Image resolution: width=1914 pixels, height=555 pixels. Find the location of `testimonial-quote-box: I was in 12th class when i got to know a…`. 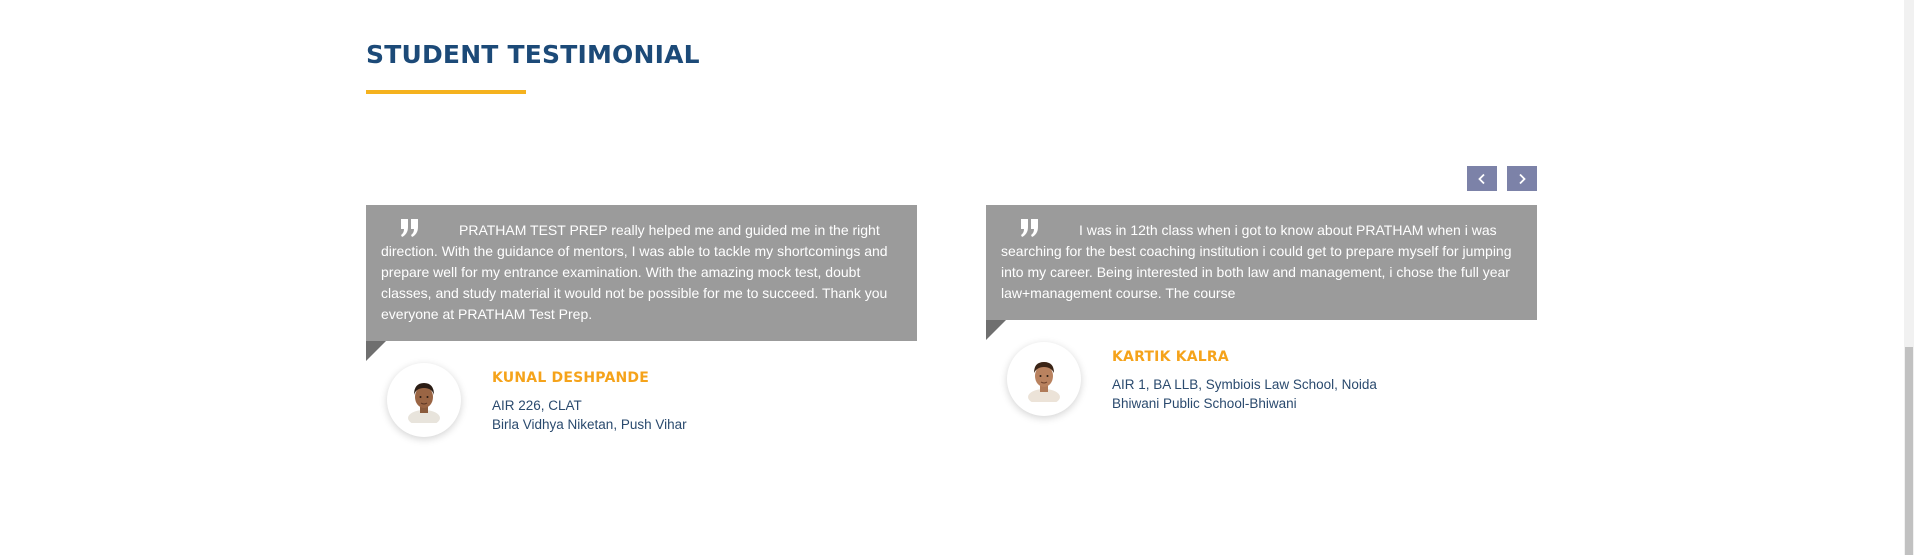

testimonial-quote-box: I was in 12th class when i got to know a… is located at coordinates (1261, 262).